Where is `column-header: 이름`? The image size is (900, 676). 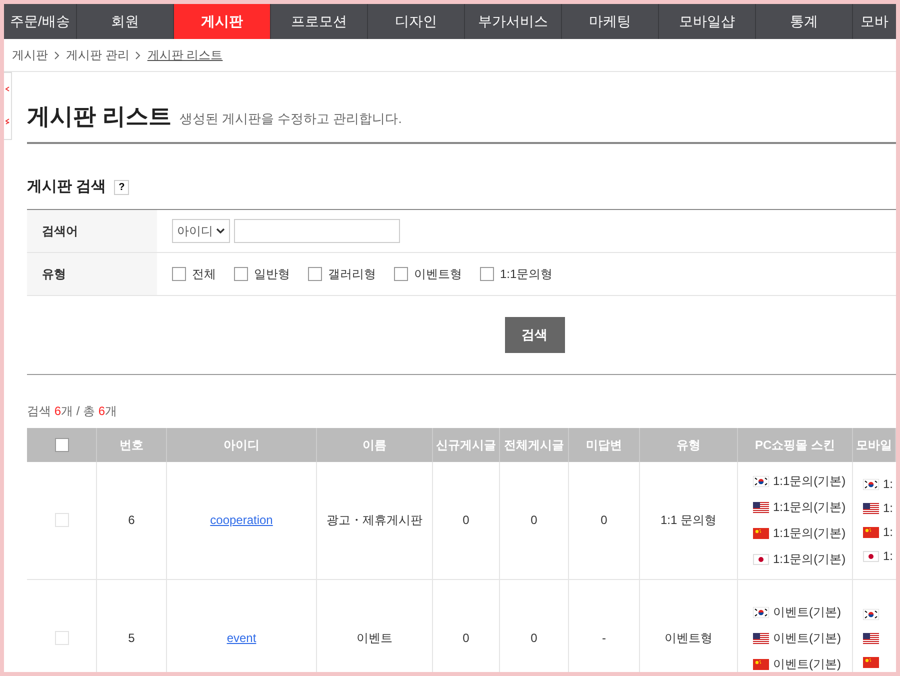
column-header: 이름 is located at coordinates (375, 445).